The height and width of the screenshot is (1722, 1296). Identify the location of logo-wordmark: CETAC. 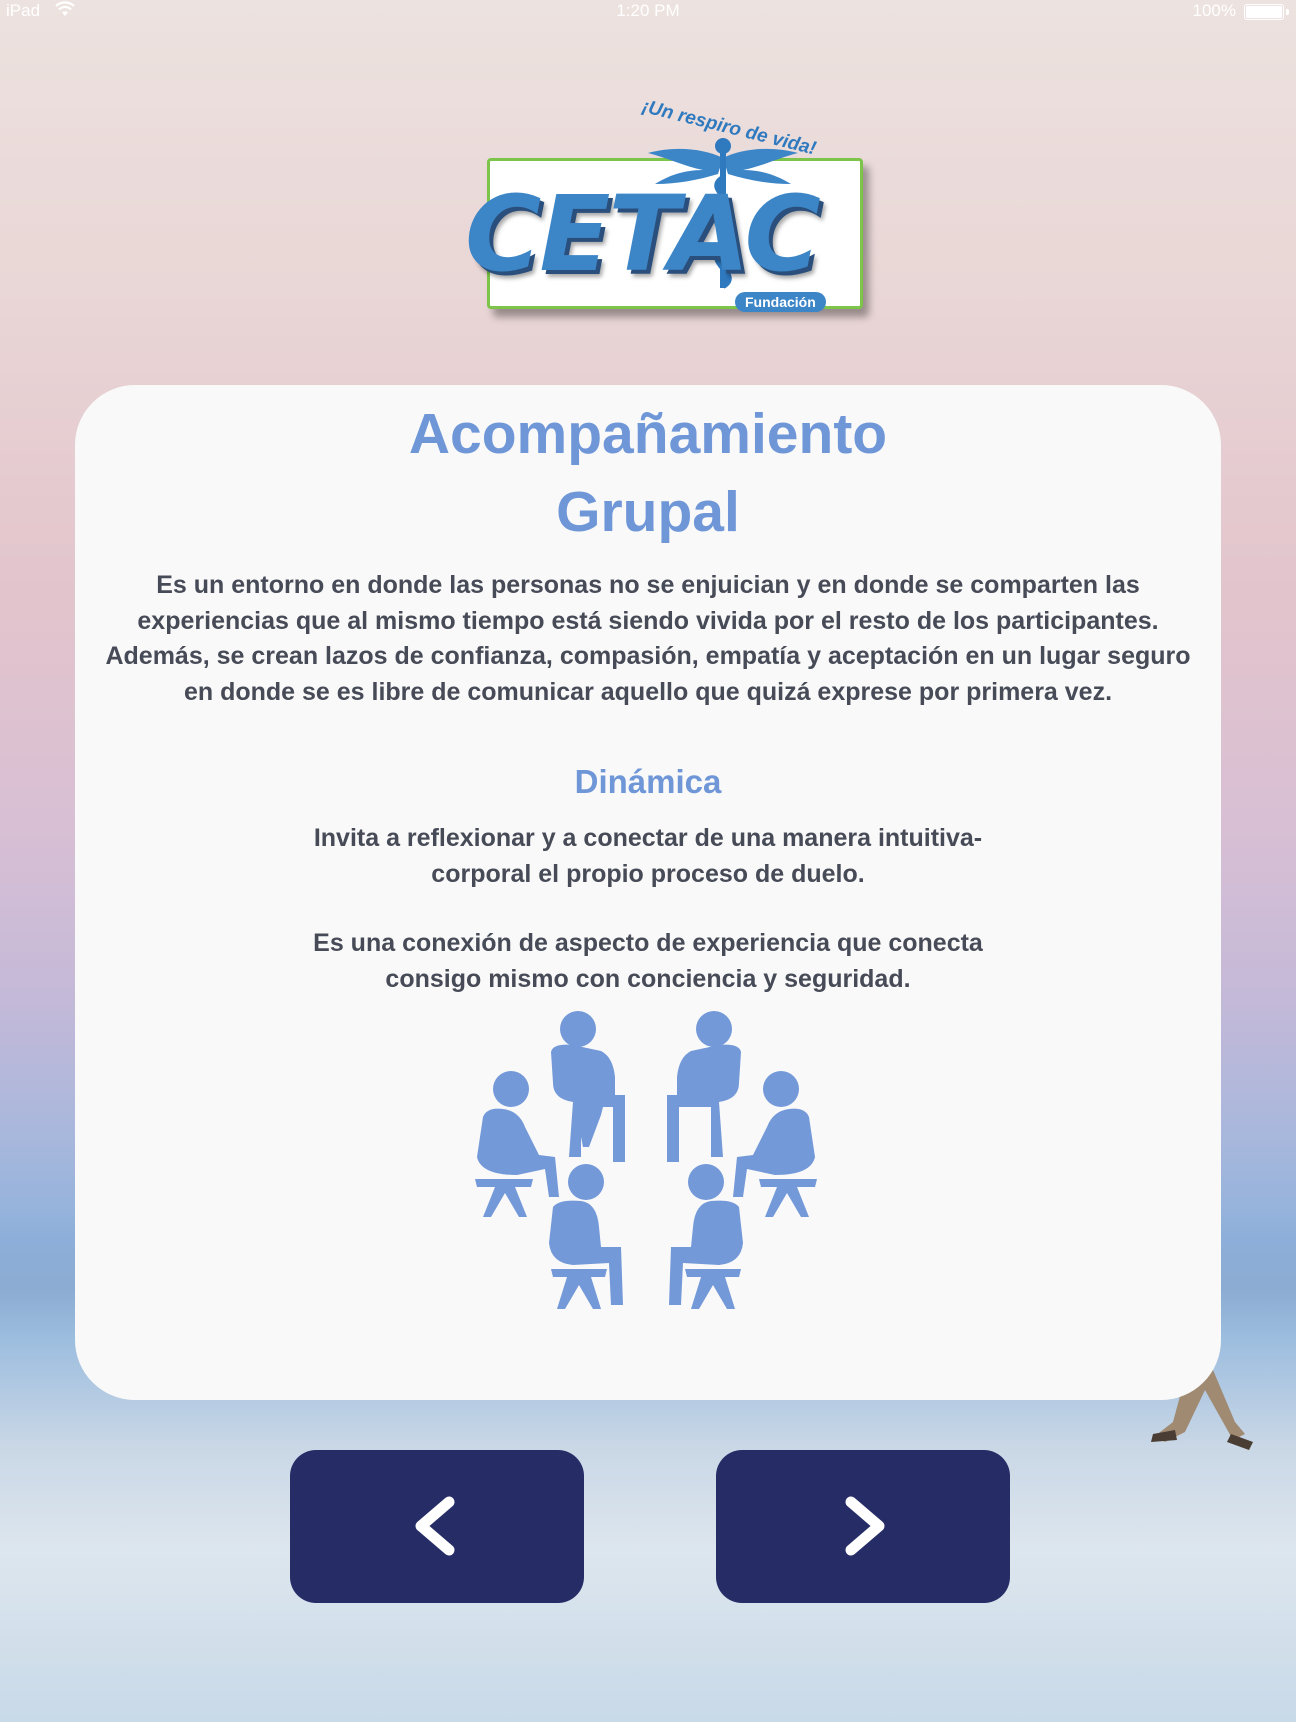
(643, 234).